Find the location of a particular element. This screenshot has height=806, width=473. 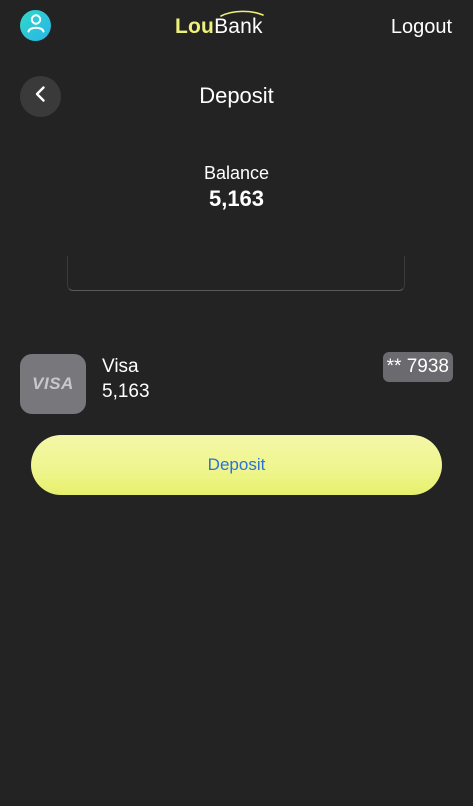

payment-card: VISA Visa 5,163 ** 7938 is located at coordinates (236, 384).